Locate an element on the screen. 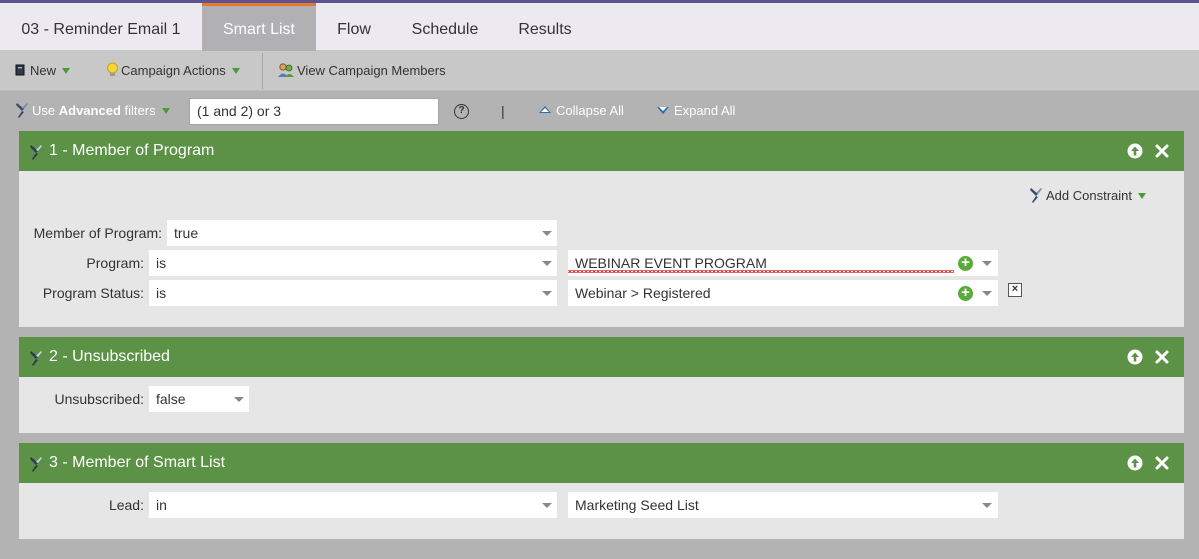  select-value: Marketing Seed List is located at coordinates (637, 505).